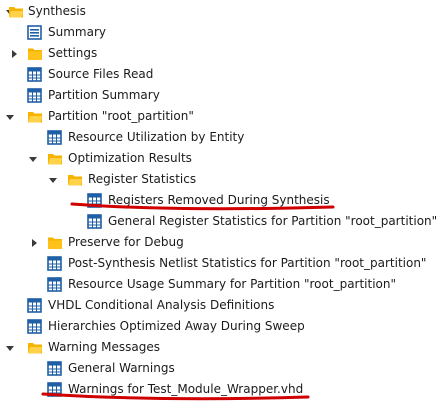  I want to click on tree-item-label: VHDL Conditional Analysis Definitions, so click(161, 305).